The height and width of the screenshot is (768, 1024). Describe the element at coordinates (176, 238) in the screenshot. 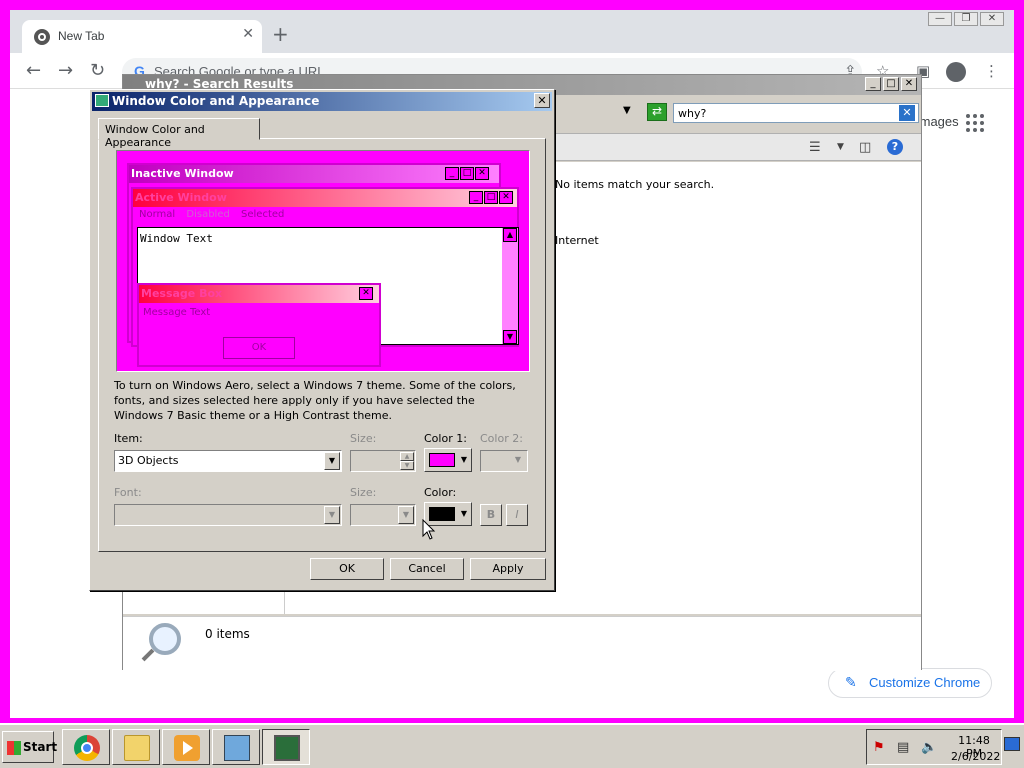

I see `preview-window-text: Window Text` at that location.